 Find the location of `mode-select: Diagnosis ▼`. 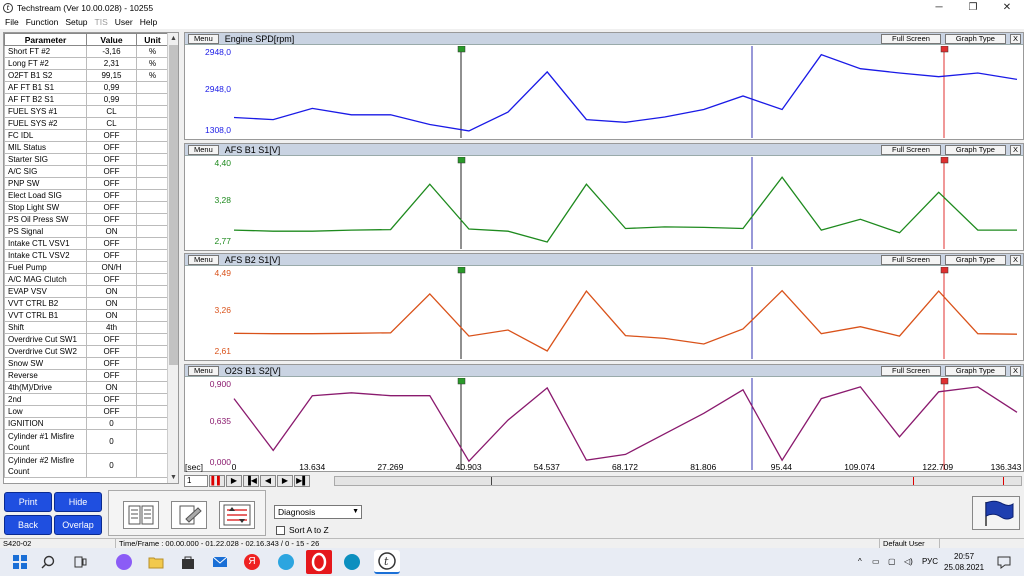

mode-select: Diagnosis ▼ is located at coordinates (318, 512).